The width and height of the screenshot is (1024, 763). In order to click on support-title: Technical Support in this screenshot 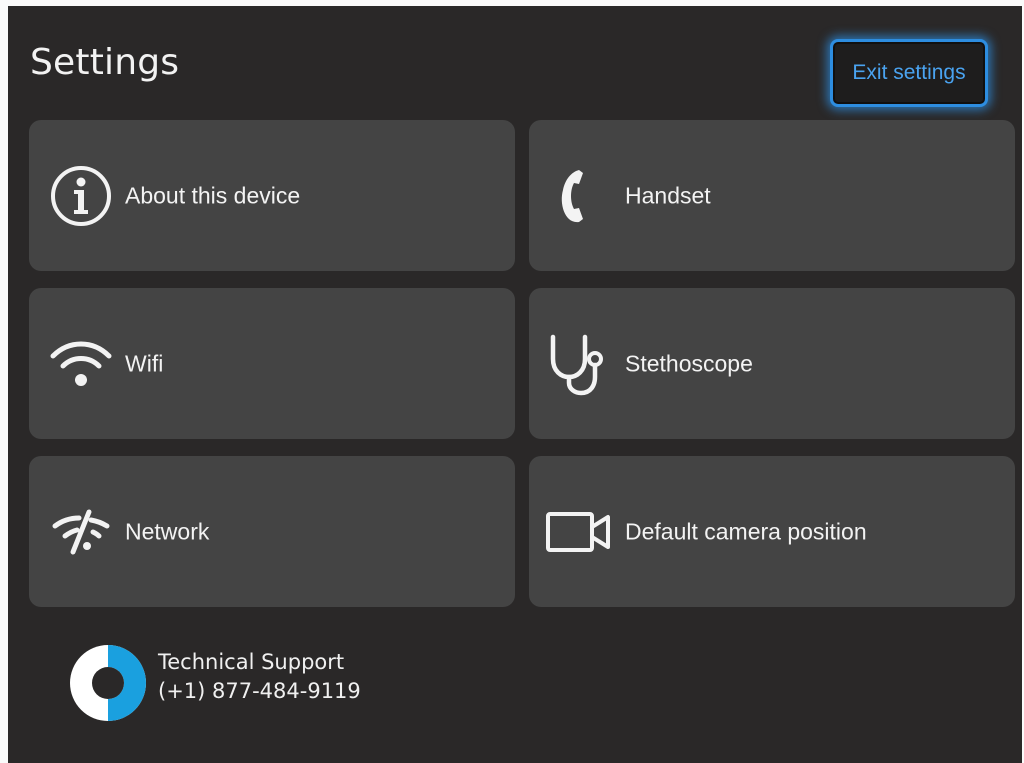, I will do `click(251, 662)`.